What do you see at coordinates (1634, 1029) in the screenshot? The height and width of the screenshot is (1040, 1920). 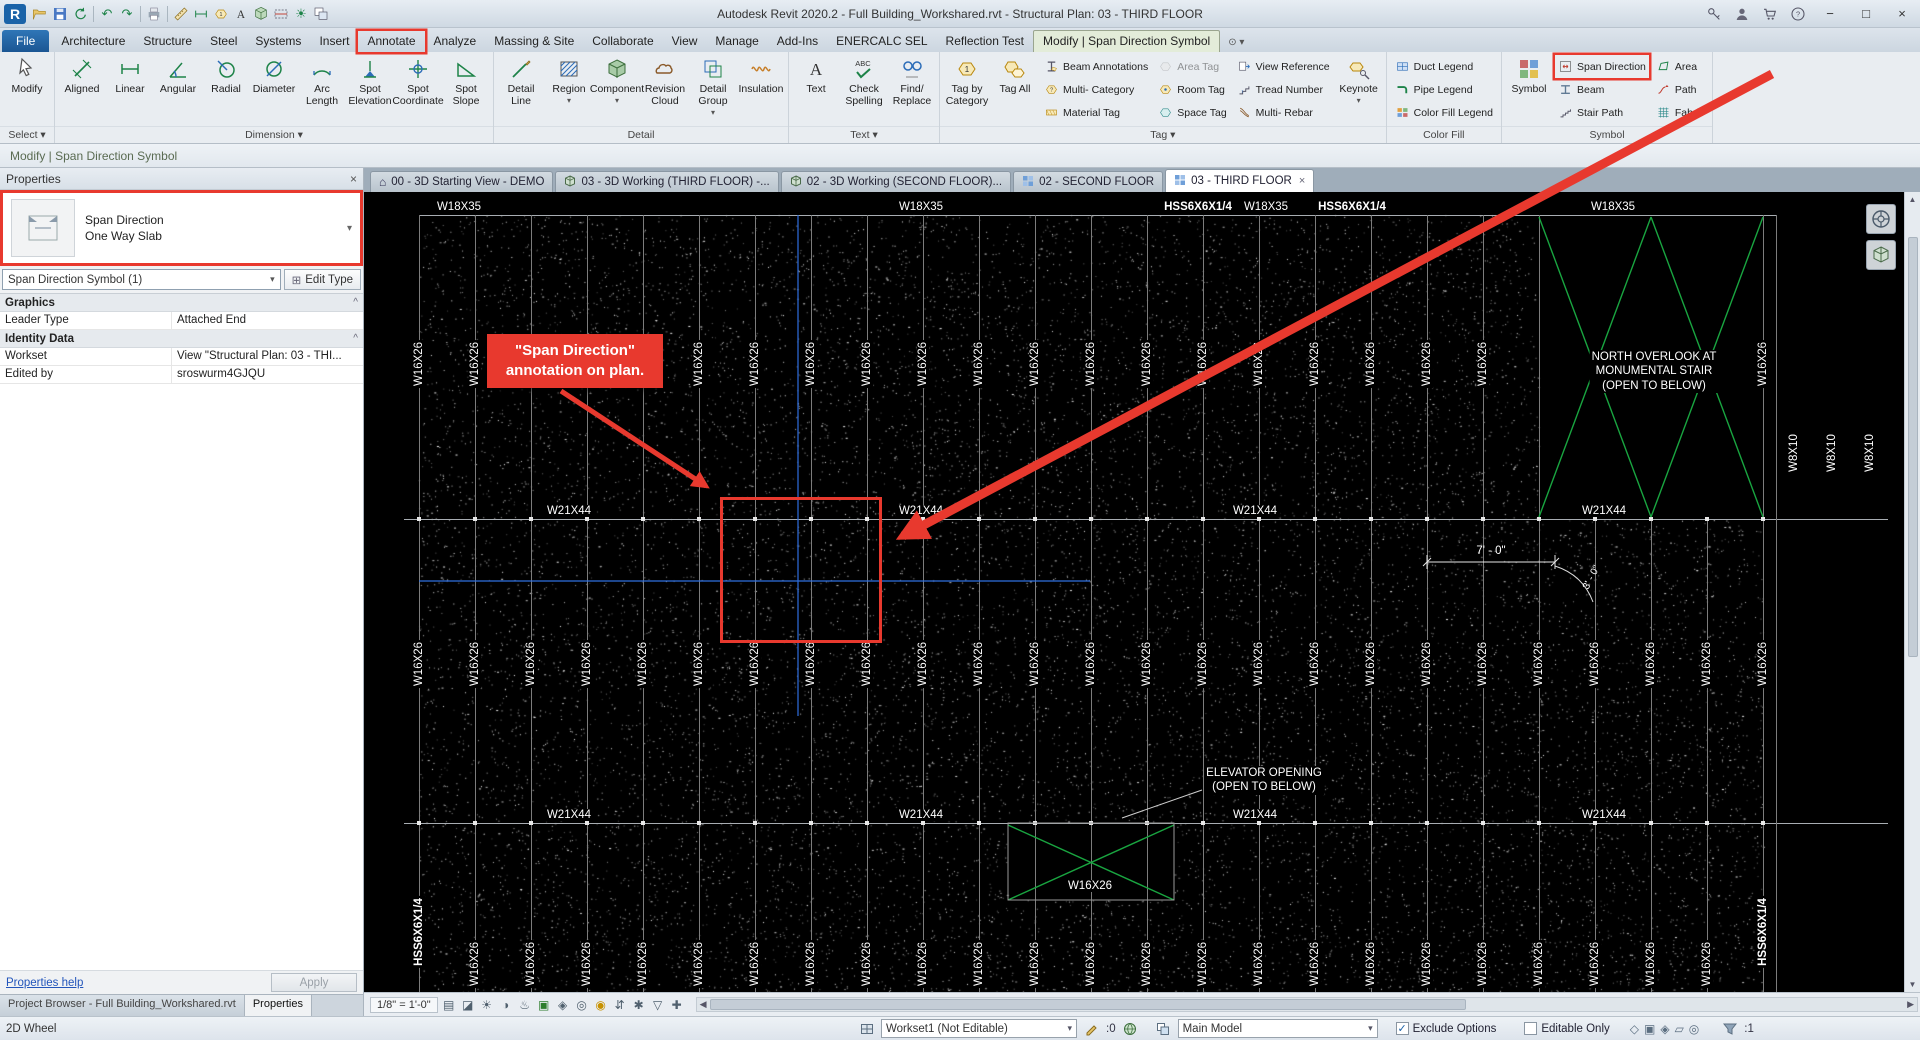 I see `select-links-icon: ◇` at bounding box center [1634, 1029].